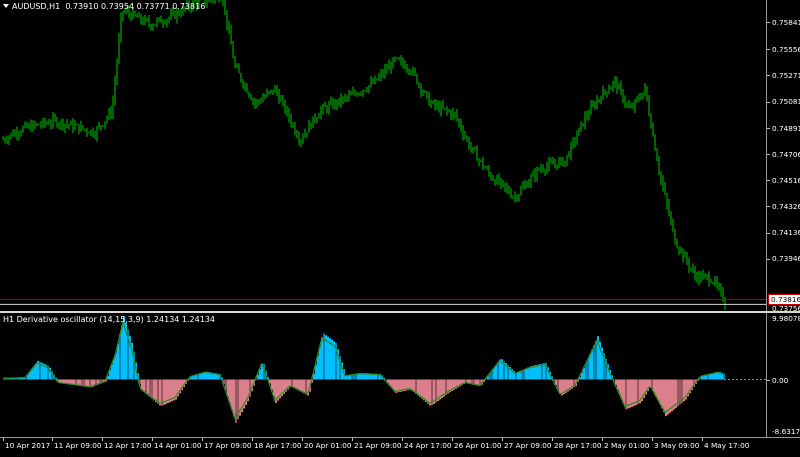 The height and width of the screenshot is (457, 800). Describe the element at coordinates (36, 6) in the screenshot. I see `chart-symbol: AUDUSD,H1` at that location.